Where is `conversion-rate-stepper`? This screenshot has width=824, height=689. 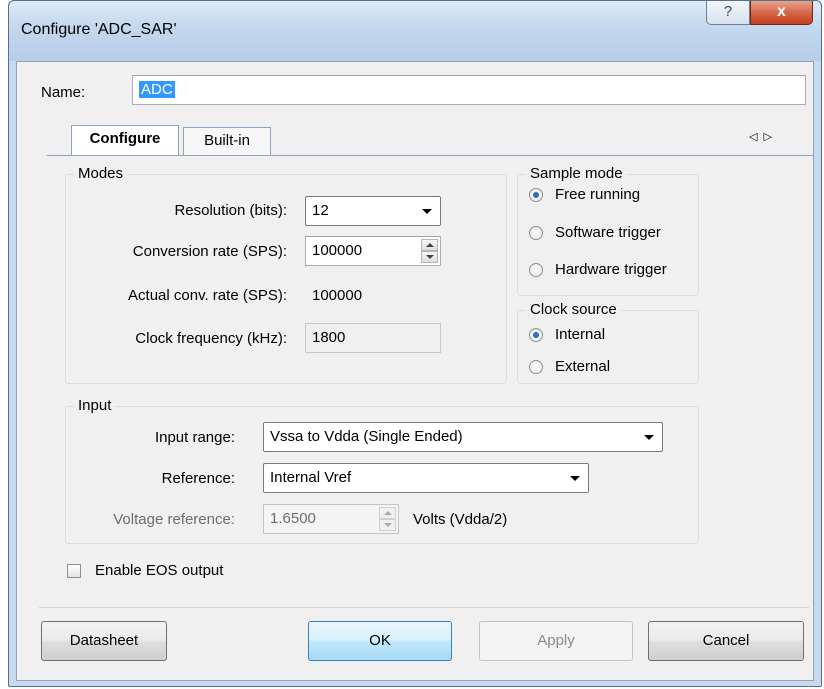
conversion-rate-stepper is located at coordinates (429, 251).